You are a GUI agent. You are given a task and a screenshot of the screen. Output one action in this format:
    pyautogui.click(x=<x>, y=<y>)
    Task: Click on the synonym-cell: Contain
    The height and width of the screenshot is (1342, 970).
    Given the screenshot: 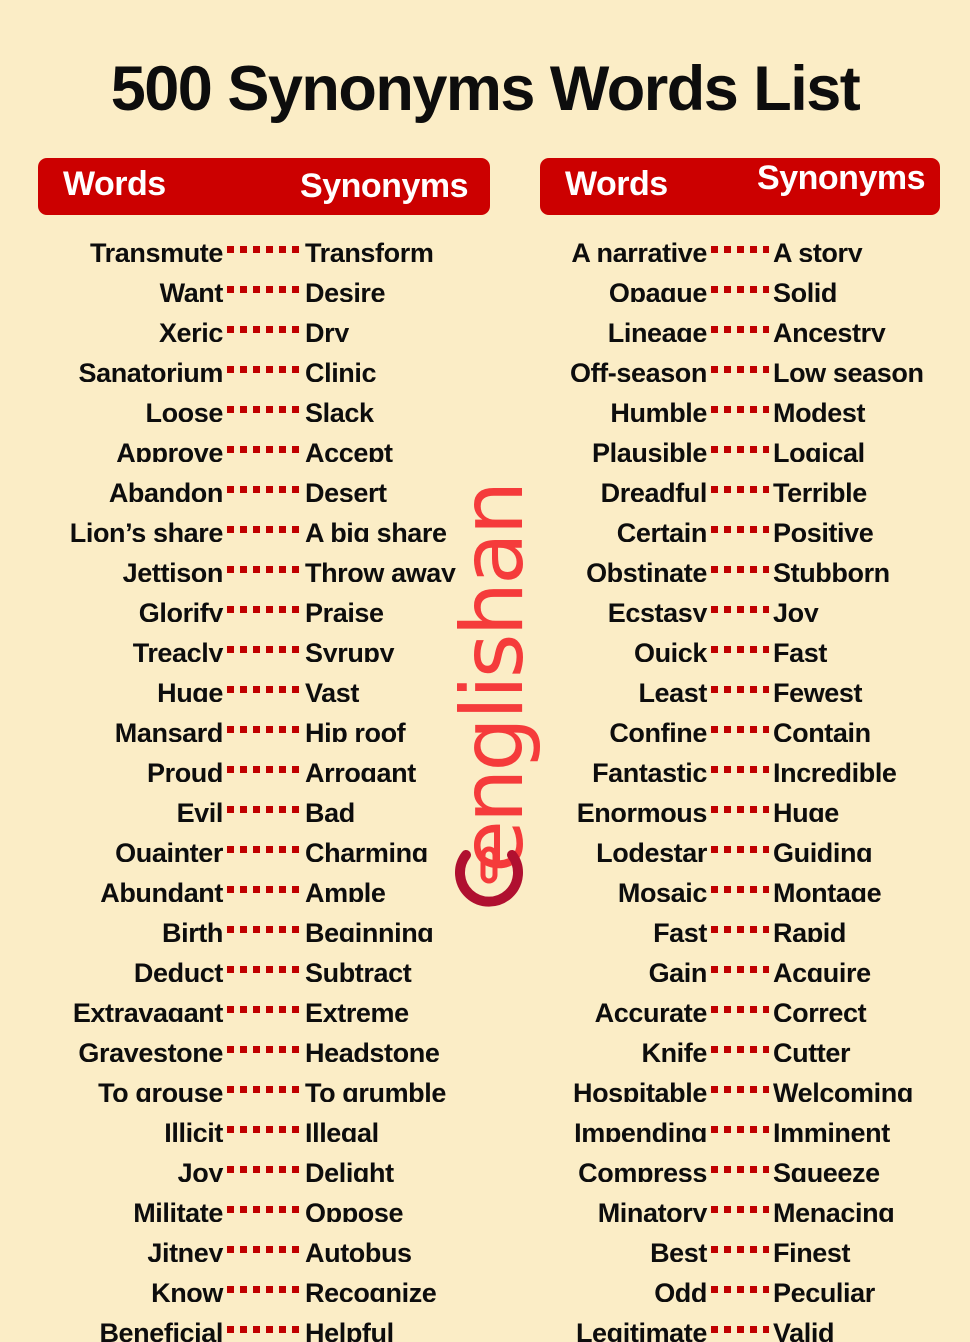 What is the action you would take?
    pyautogui.click(x=822, y=730)
    